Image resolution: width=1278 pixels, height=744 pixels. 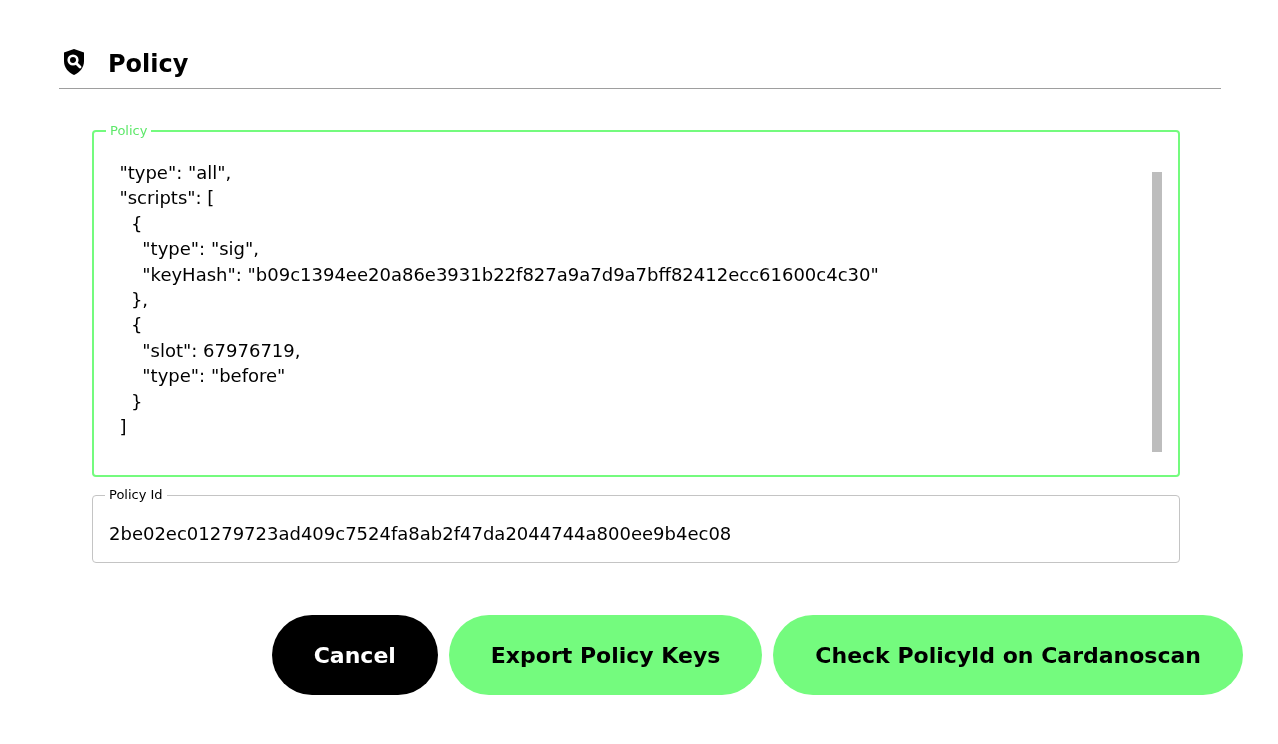 I want to click on field-value: 2be02ec01279723ad409c7524fa8ab2f47da2044744a800ee9b4ec08, so click(x=420, y=534).